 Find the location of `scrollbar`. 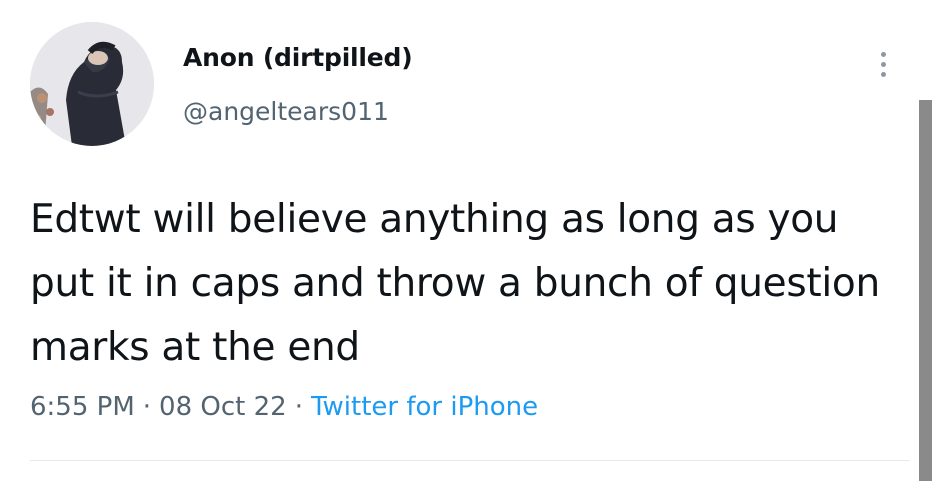

scrollbar is located at coordinates (925, 290).